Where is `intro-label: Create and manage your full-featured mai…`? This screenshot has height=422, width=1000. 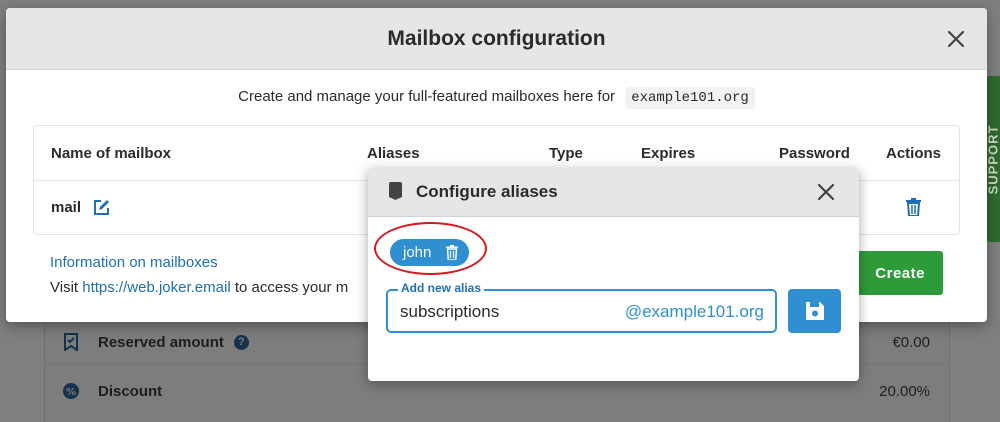
intro-label: Create and manage your full-featured mai… is located at coordinates (427, 96).